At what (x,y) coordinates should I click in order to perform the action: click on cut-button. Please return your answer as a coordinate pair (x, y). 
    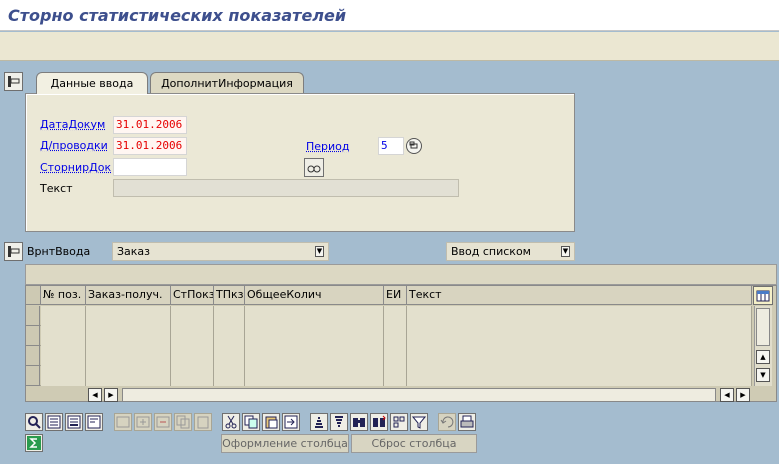
    Looking at the image, I should click on (231, 422).